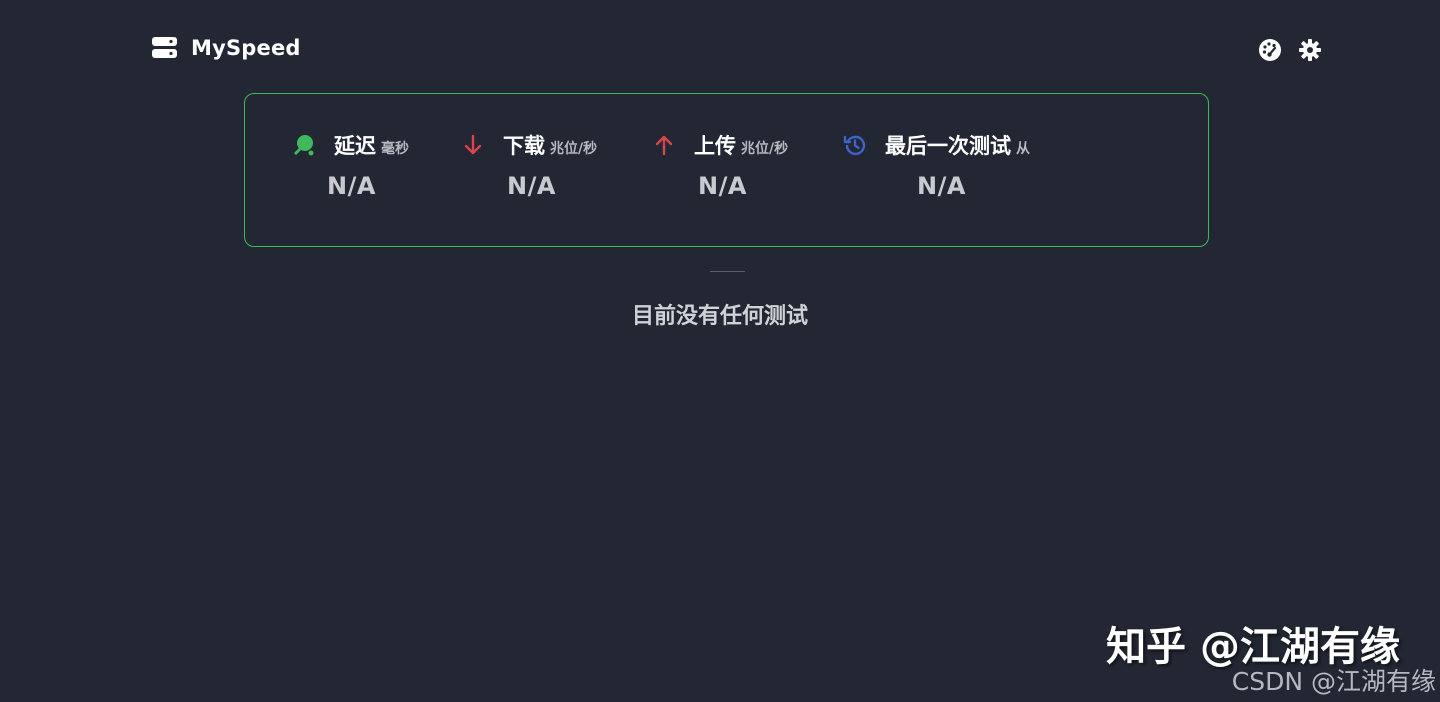 Image resolution: width=1440 pixels, height=702 pixels. What do you see at coordinates (304, 145) in the screenshot?
I see `ping-pong-icon` at bounding box center [304, 145].